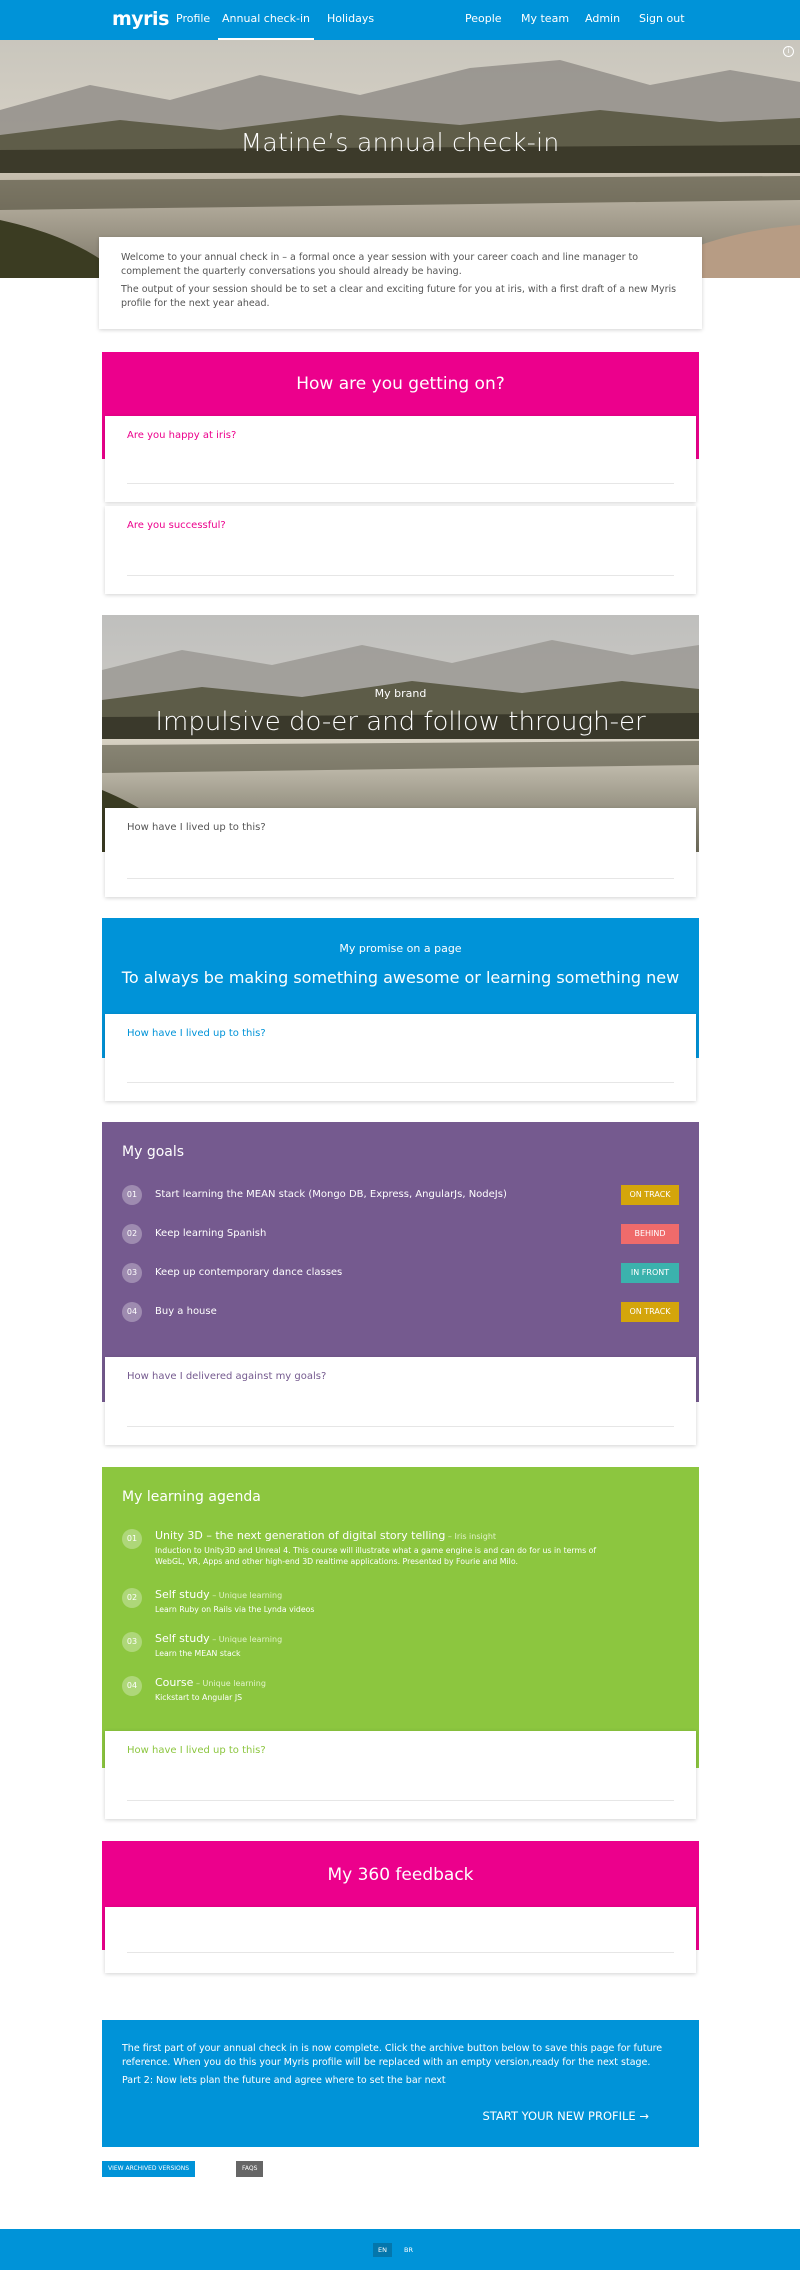 The image size is (800, 2270). Describe the element at coordinates (400, 1312) in the screenshot. I see `goal-row: 04 Buy a house ON TRACK` at that location.